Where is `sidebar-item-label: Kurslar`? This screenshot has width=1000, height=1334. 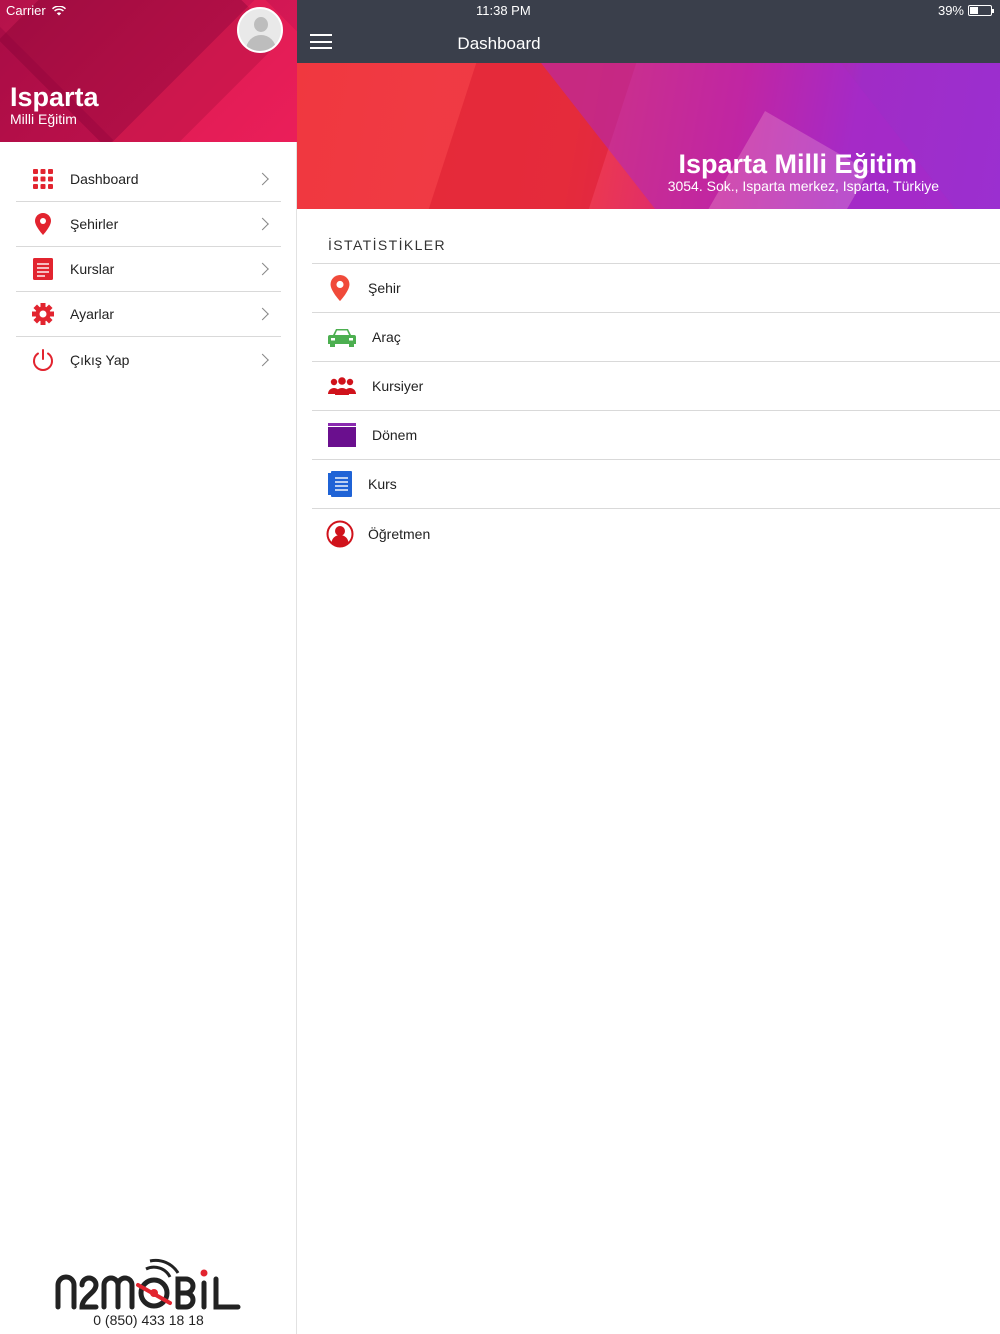 sidebar-item-label: Kurslar is located at coordinates (92, 269).